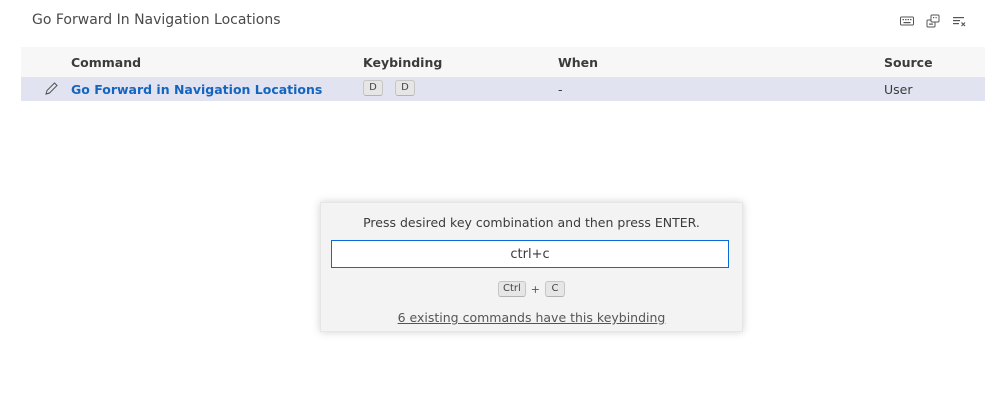 This screenshot has height=418, width=985. Describe the element at coordinates (402, 62) in the screenshot. I see `column-header-keybinding: Keybinding` at that location.